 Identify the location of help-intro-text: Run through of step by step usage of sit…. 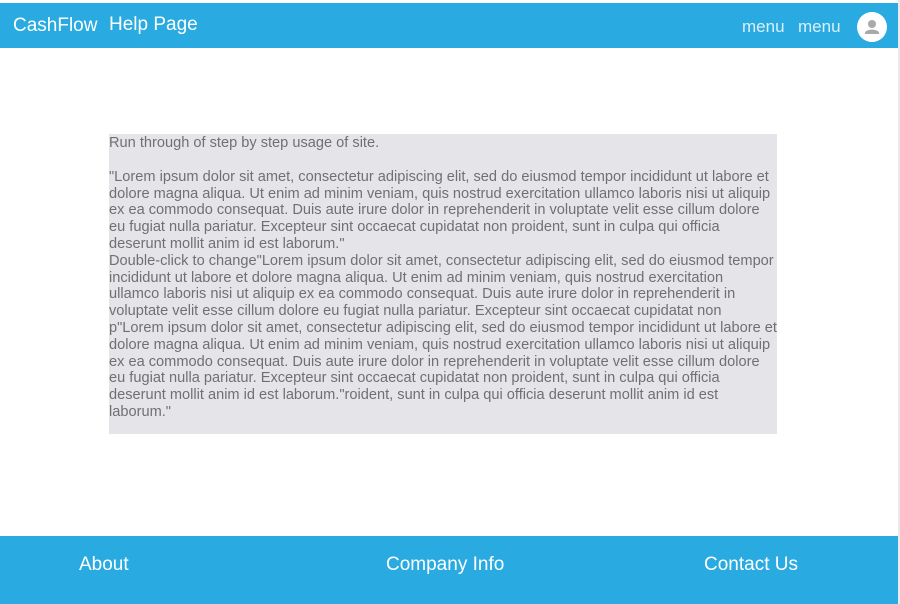
(244, 143).